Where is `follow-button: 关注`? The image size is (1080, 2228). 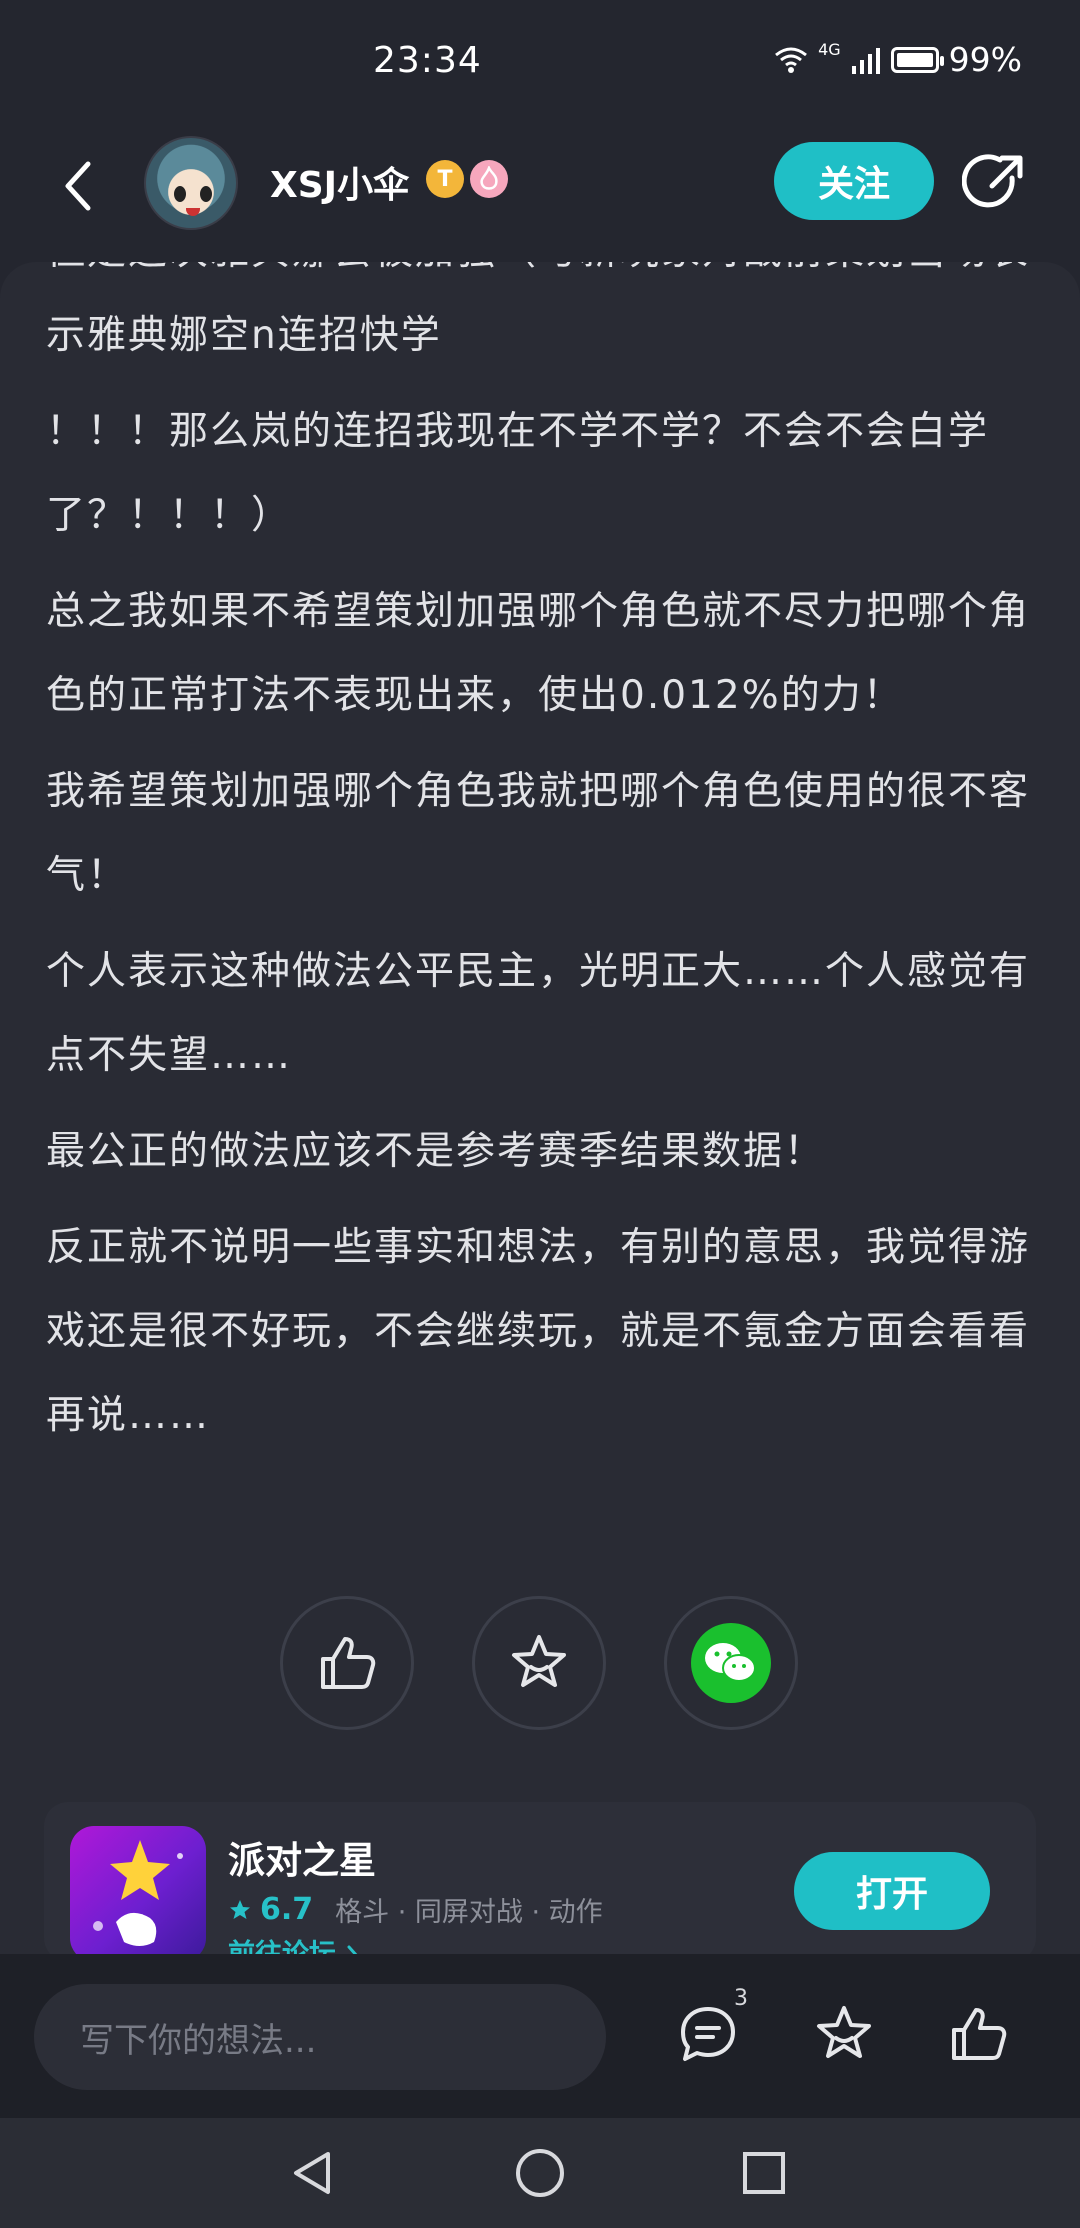
follow-button: 关注 is located at coordinates (854, 181).